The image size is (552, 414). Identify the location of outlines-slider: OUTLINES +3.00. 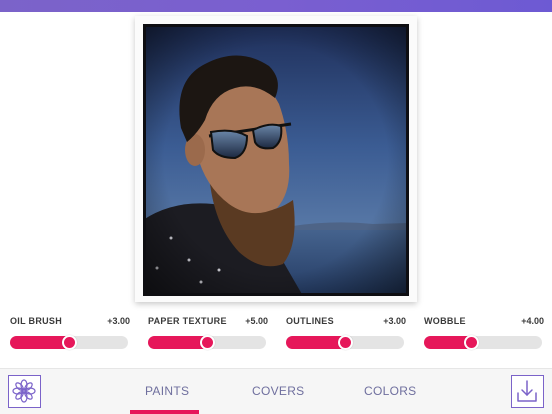
(346, 336).